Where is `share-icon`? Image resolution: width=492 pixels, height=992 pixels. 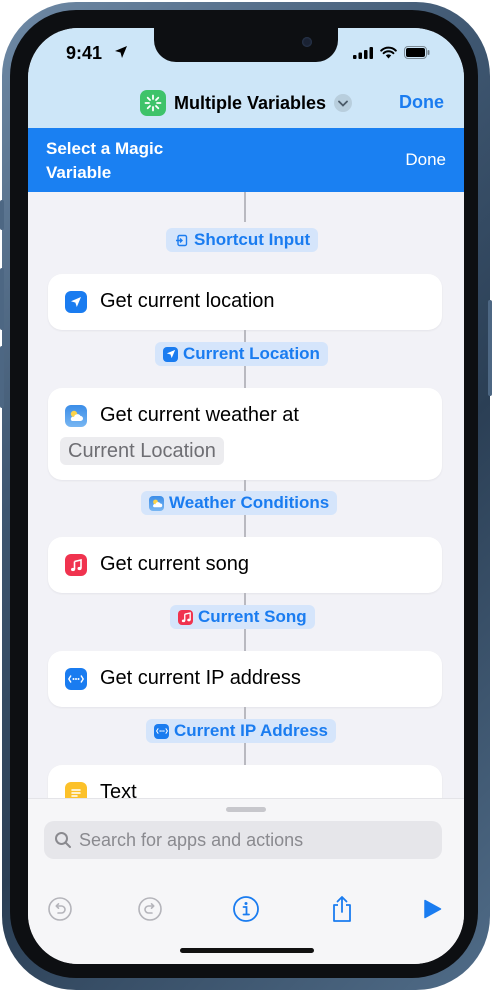 share-icon is located at coordinates (342, 909).